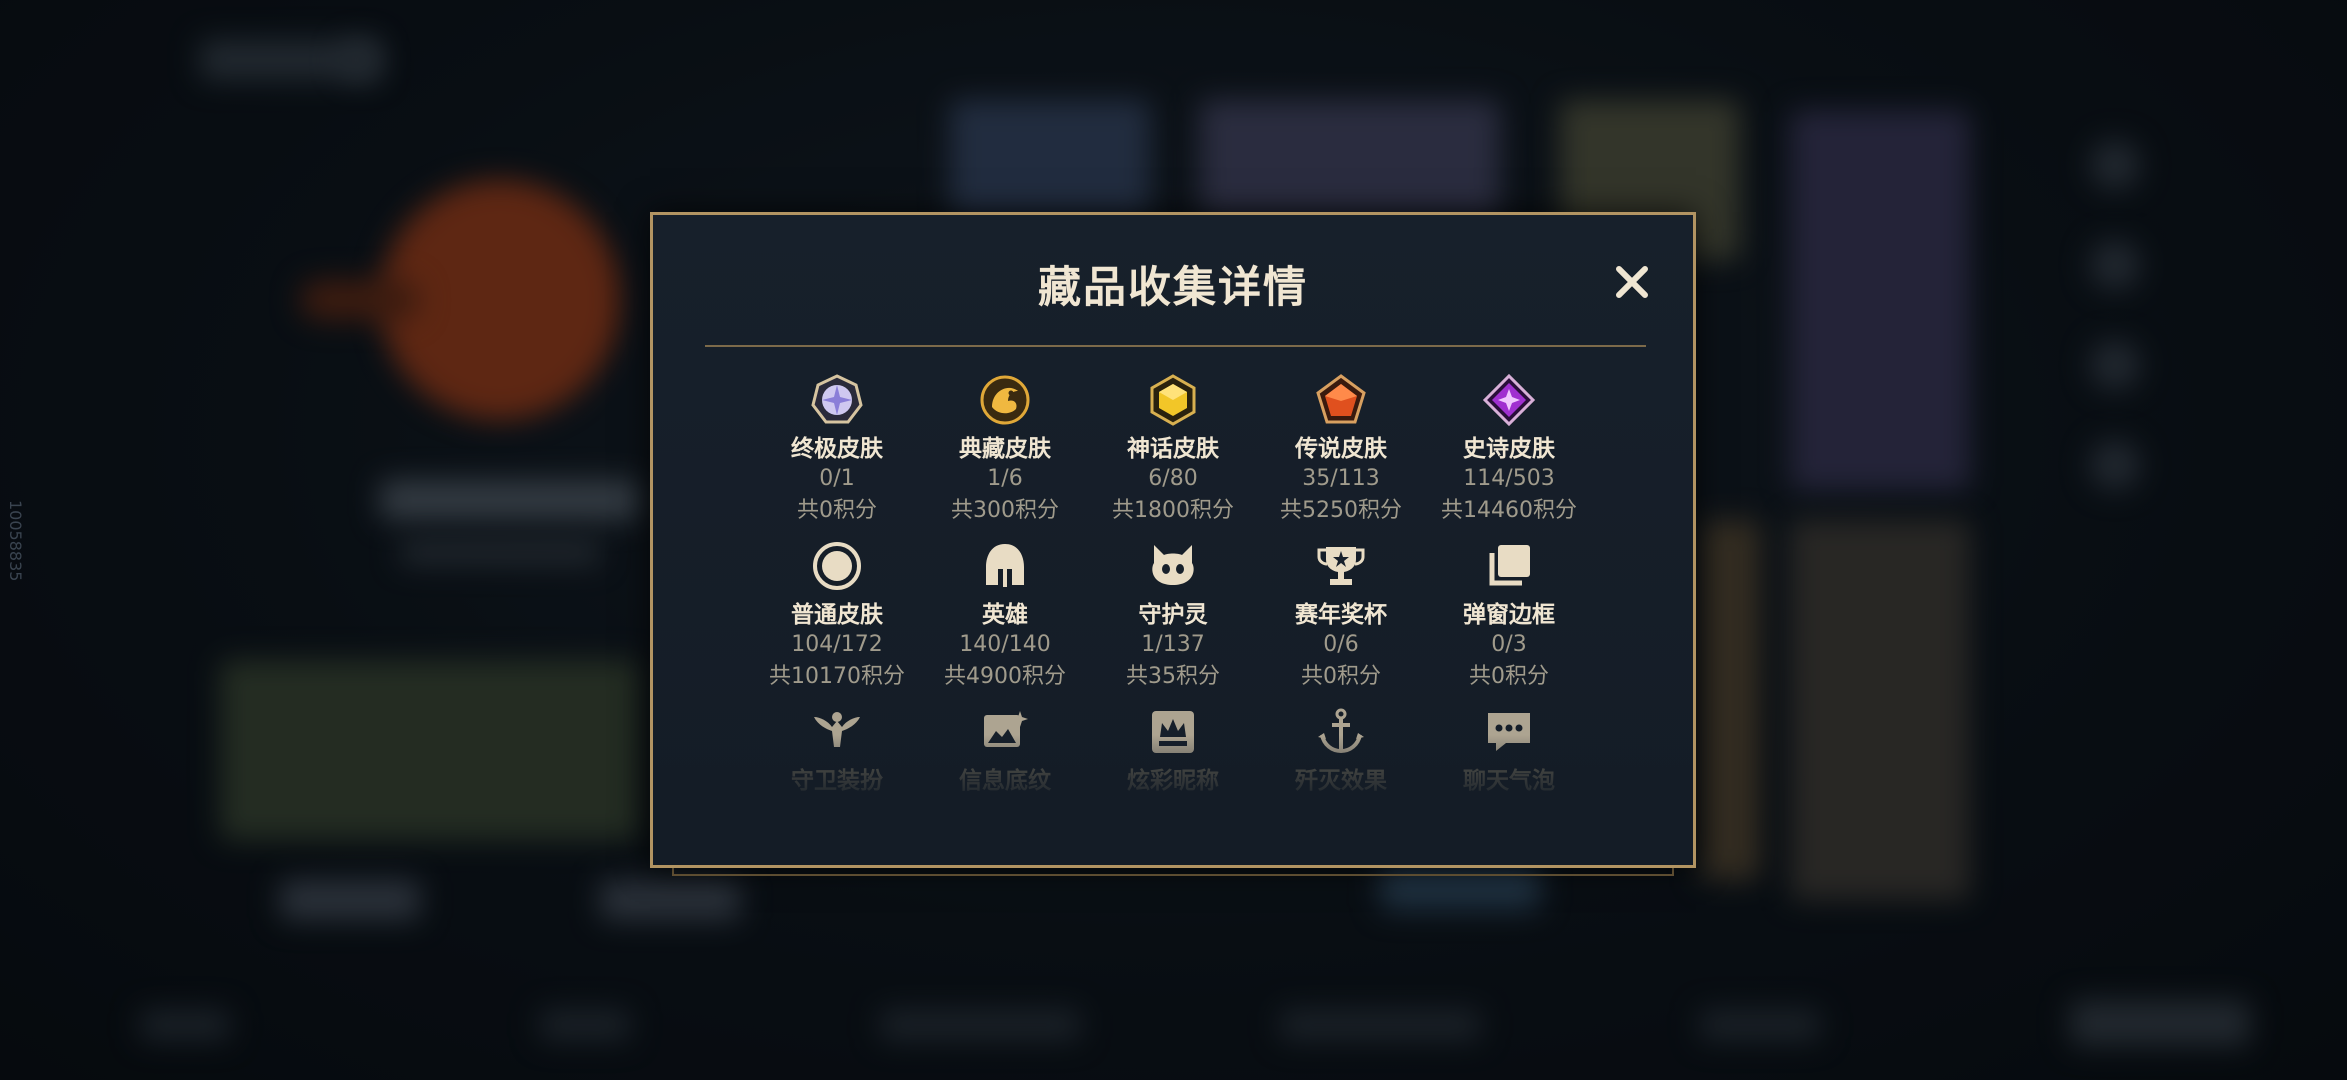  Describe the element at coordinates (1509, 732) in the screenshot. I see `chat-bubble-icon` at that location.